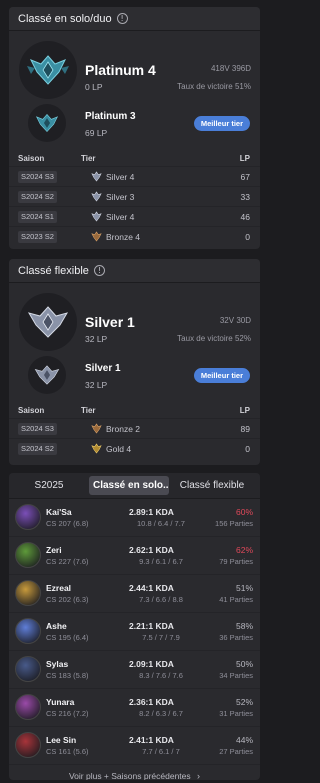 The image size is (320, 783). Describe the element at coordinates (212, 485) in the screenshot. I see `tab-flex: Classé flexible` at that location.